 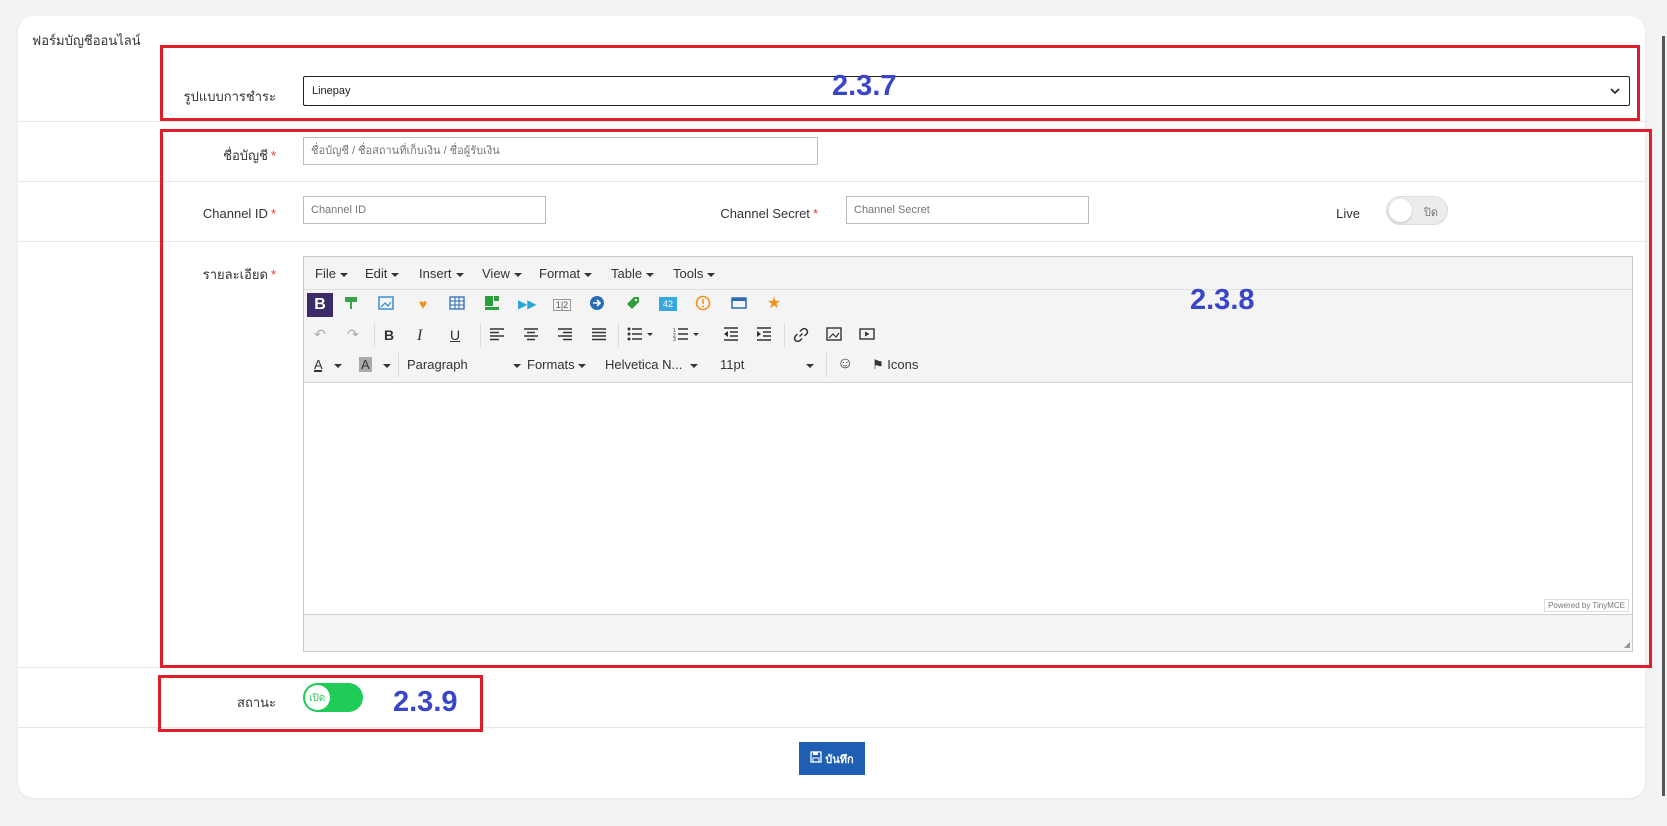 What do you see at coordinates (425, 702) in the screenshot?
I see `annotation-label-2-3-9: 2.3.9` at bounding box center [425, 702].